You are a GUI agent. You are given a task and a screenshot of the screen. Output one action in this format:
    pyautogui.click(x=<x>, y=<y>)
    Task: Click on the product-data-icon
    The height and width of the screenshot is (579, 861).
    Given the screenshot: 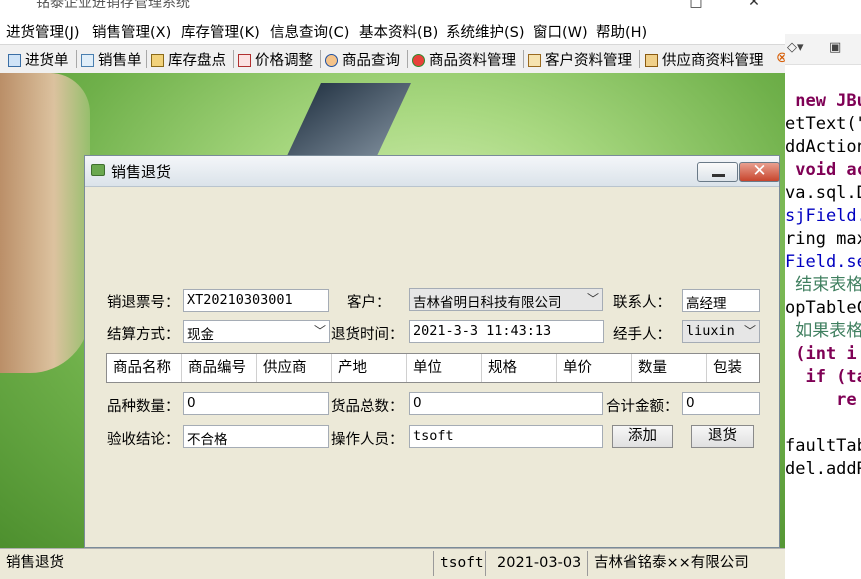 What is the action you would take?
    pyautogui.click(x=418, y=60)
    